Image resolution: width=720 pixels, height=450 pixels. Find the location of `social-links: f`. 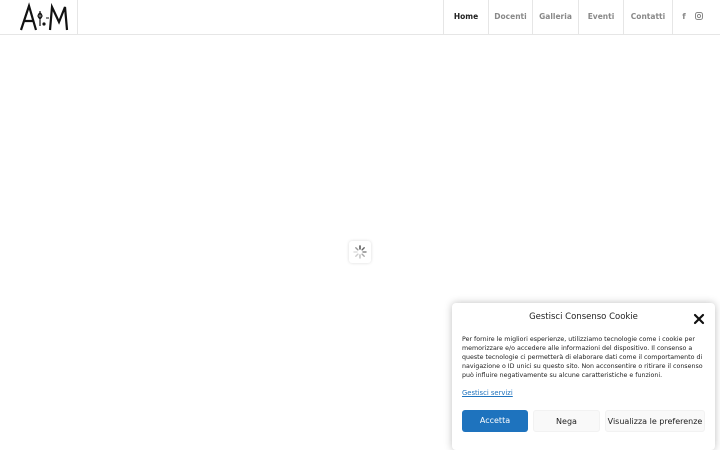

social-links: f is located at coordinates (696, 17).